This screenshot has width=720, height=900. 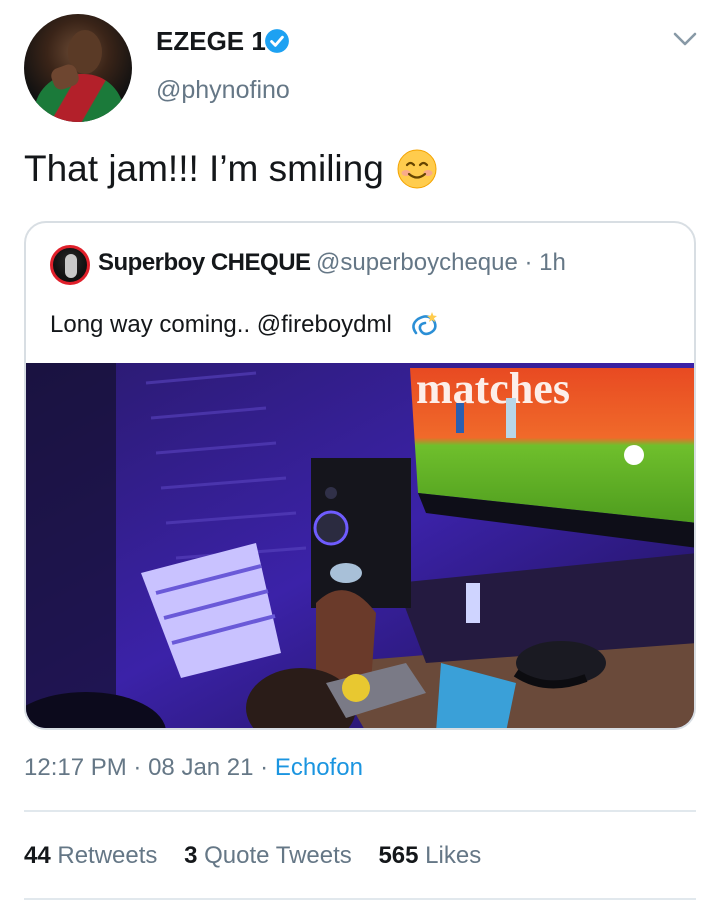 I want to click on retweets-stat: 44 Retweets, so click(x=90, y=855).